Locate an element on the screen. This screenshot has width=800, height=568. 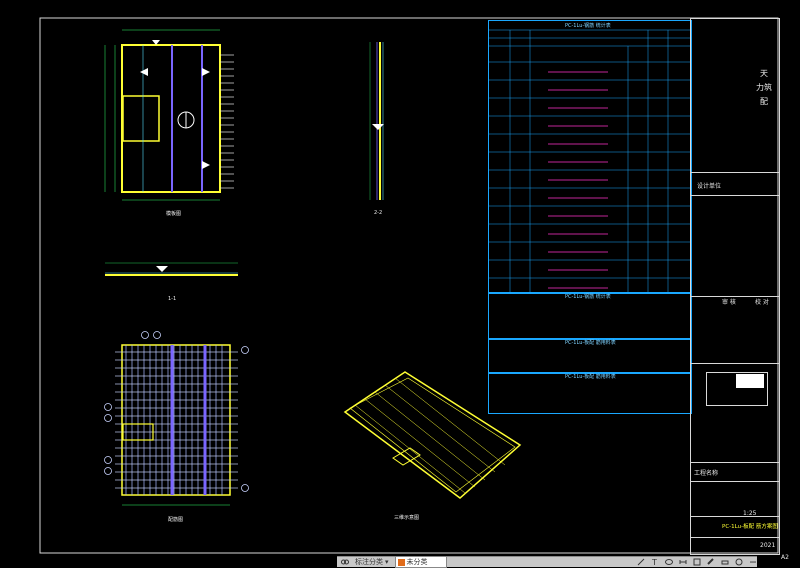
rebar-table-4-title: PC-1Lu-板配 筋用料表 is located at coordinates (590, 377).